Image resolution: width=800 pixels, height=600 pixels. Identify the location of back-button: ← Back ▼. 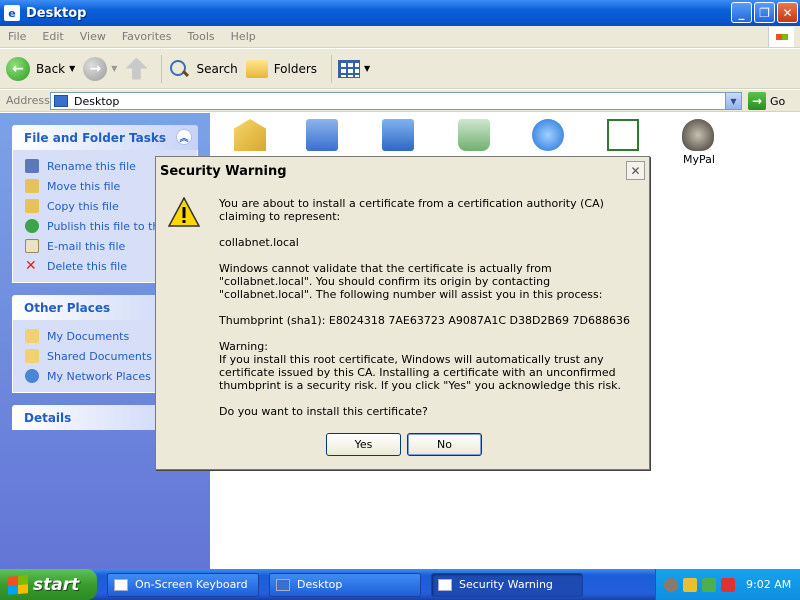
(40, 68).